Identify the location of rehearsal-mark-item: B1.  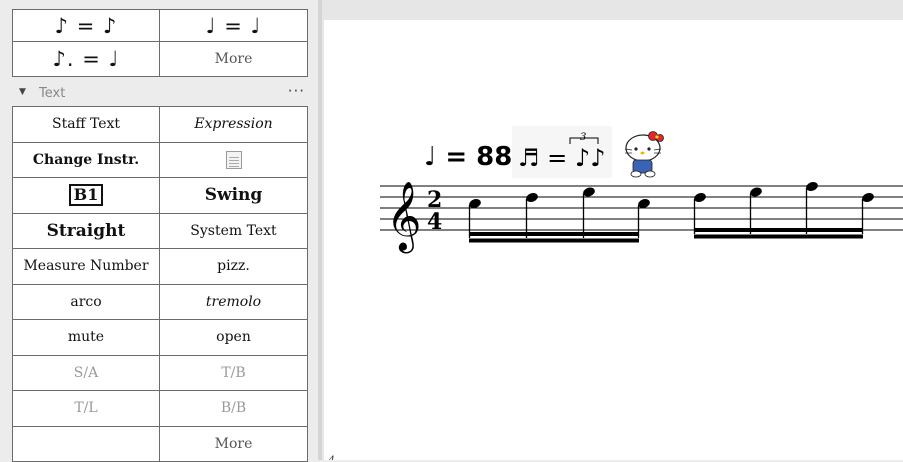
(86, 196).